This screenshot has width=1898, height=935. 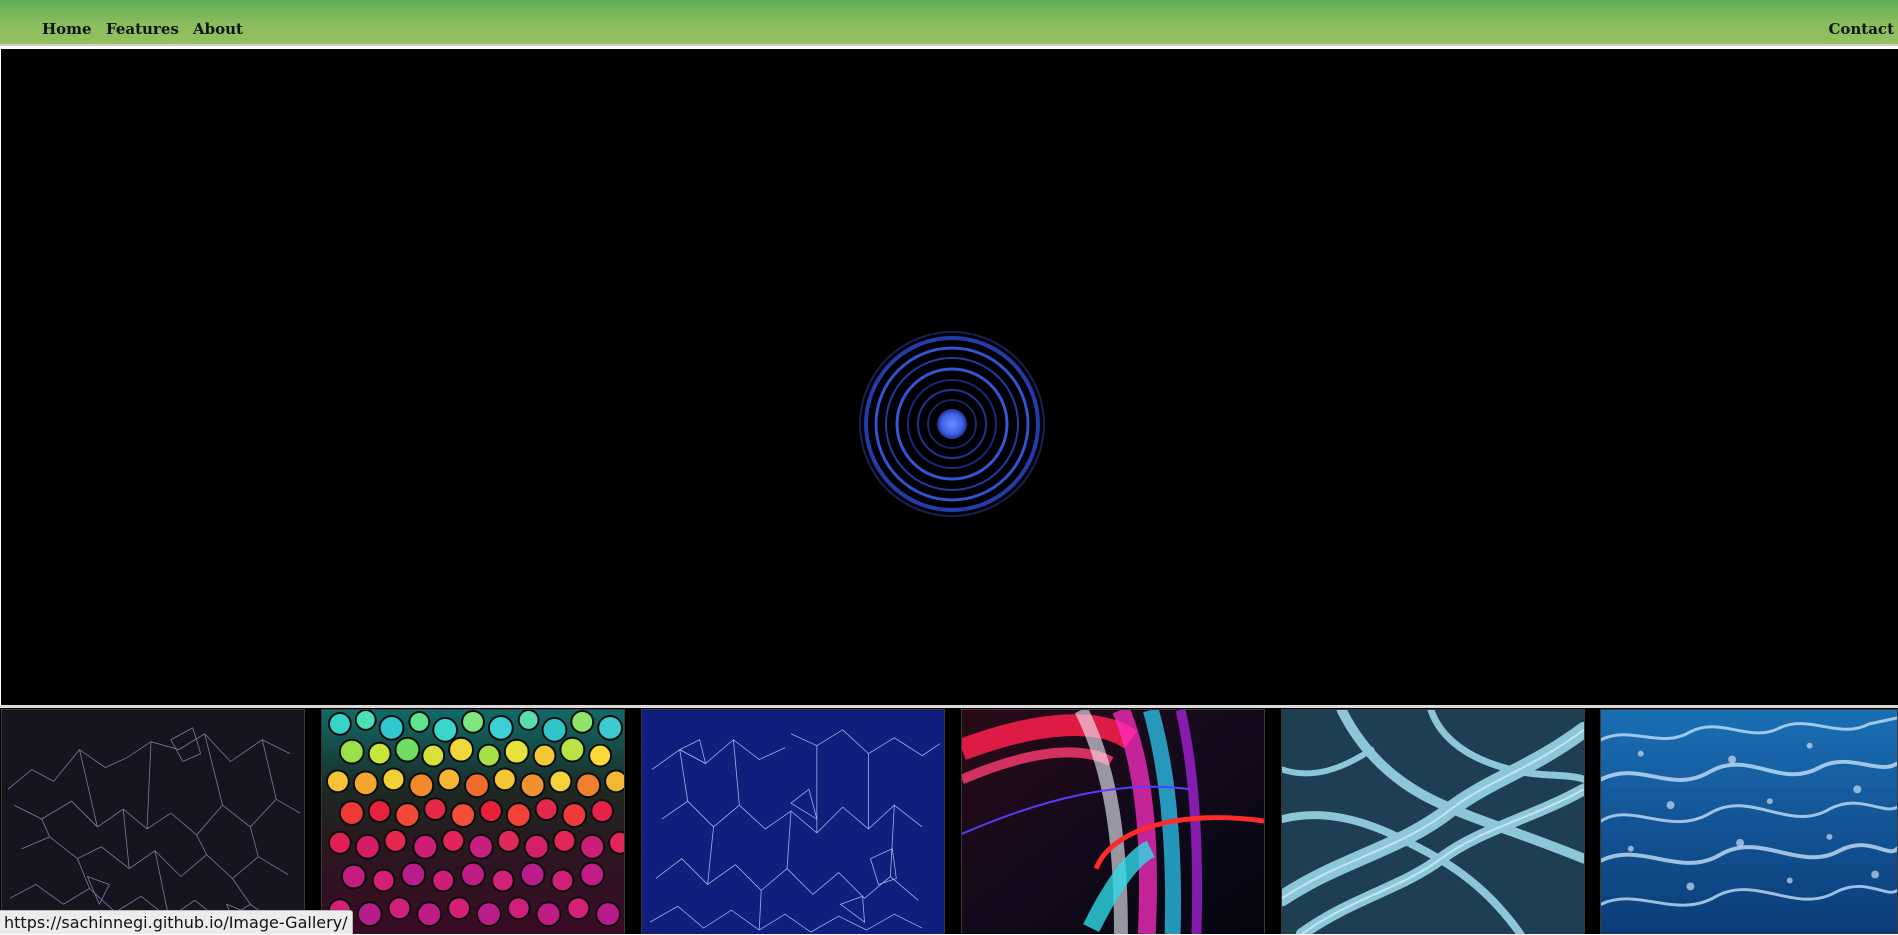 I want to click on gallery-thumb-network-dark, so click(x=153, y=821).